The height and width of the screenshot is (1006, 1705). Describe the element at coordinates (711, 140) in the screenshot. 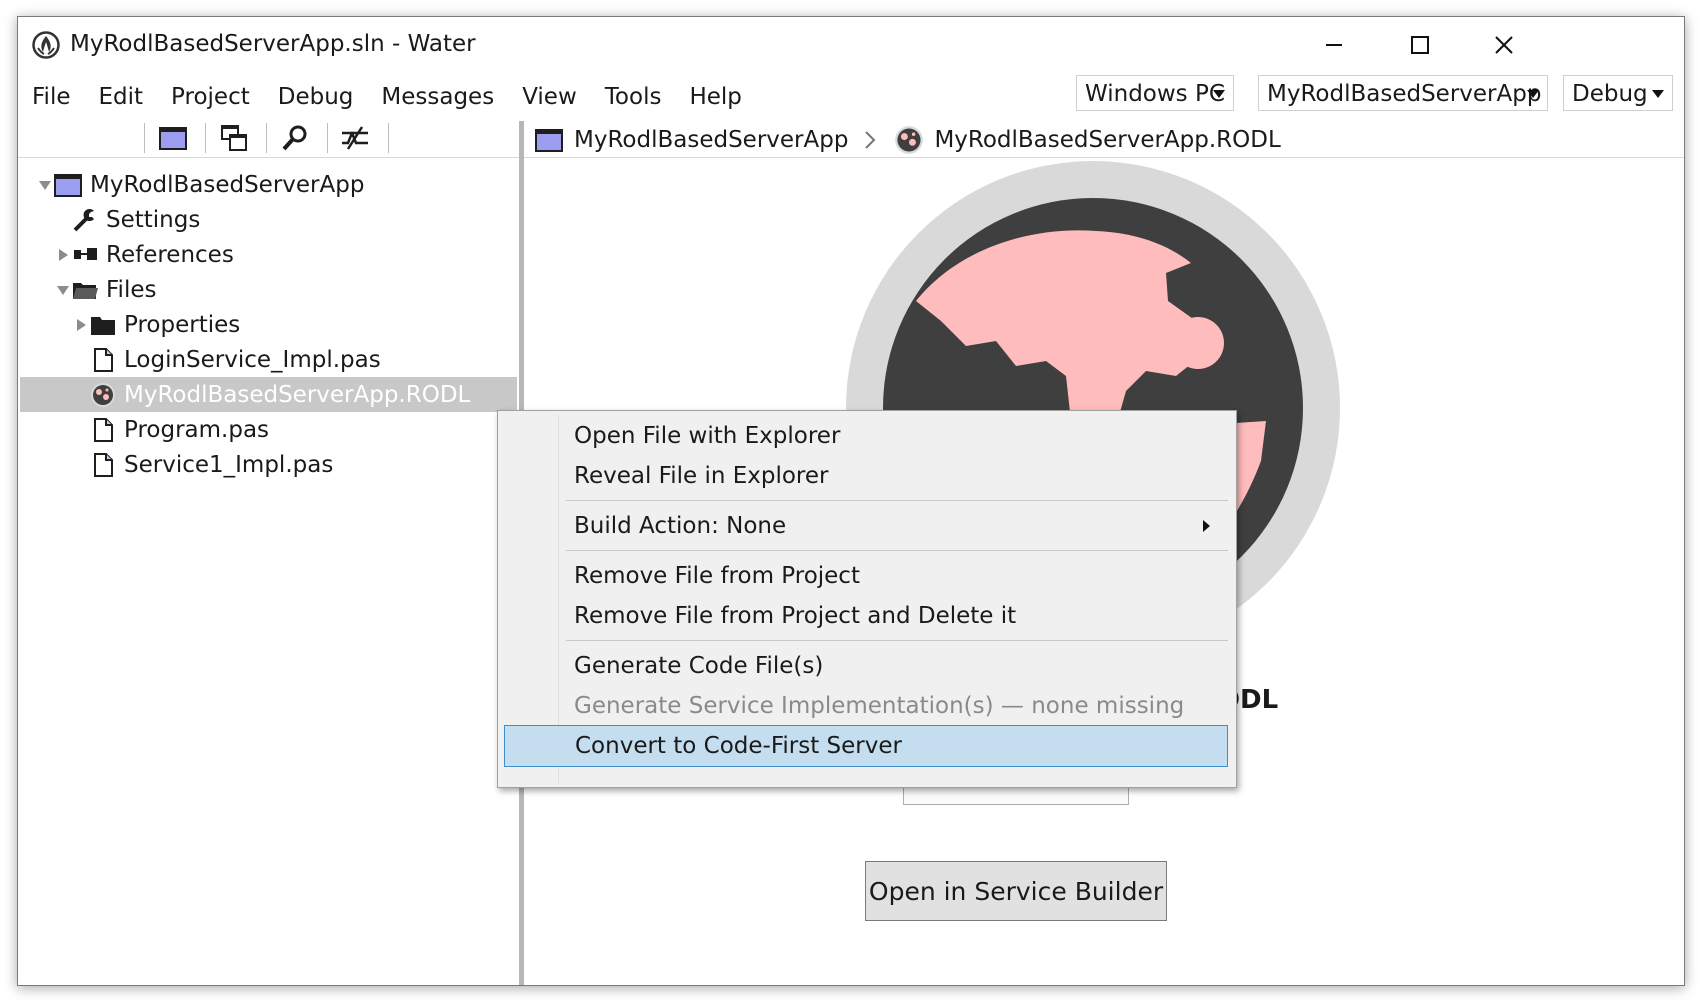

I see `breadcrumb-project: MyRodlBasedServerApp` at that location.